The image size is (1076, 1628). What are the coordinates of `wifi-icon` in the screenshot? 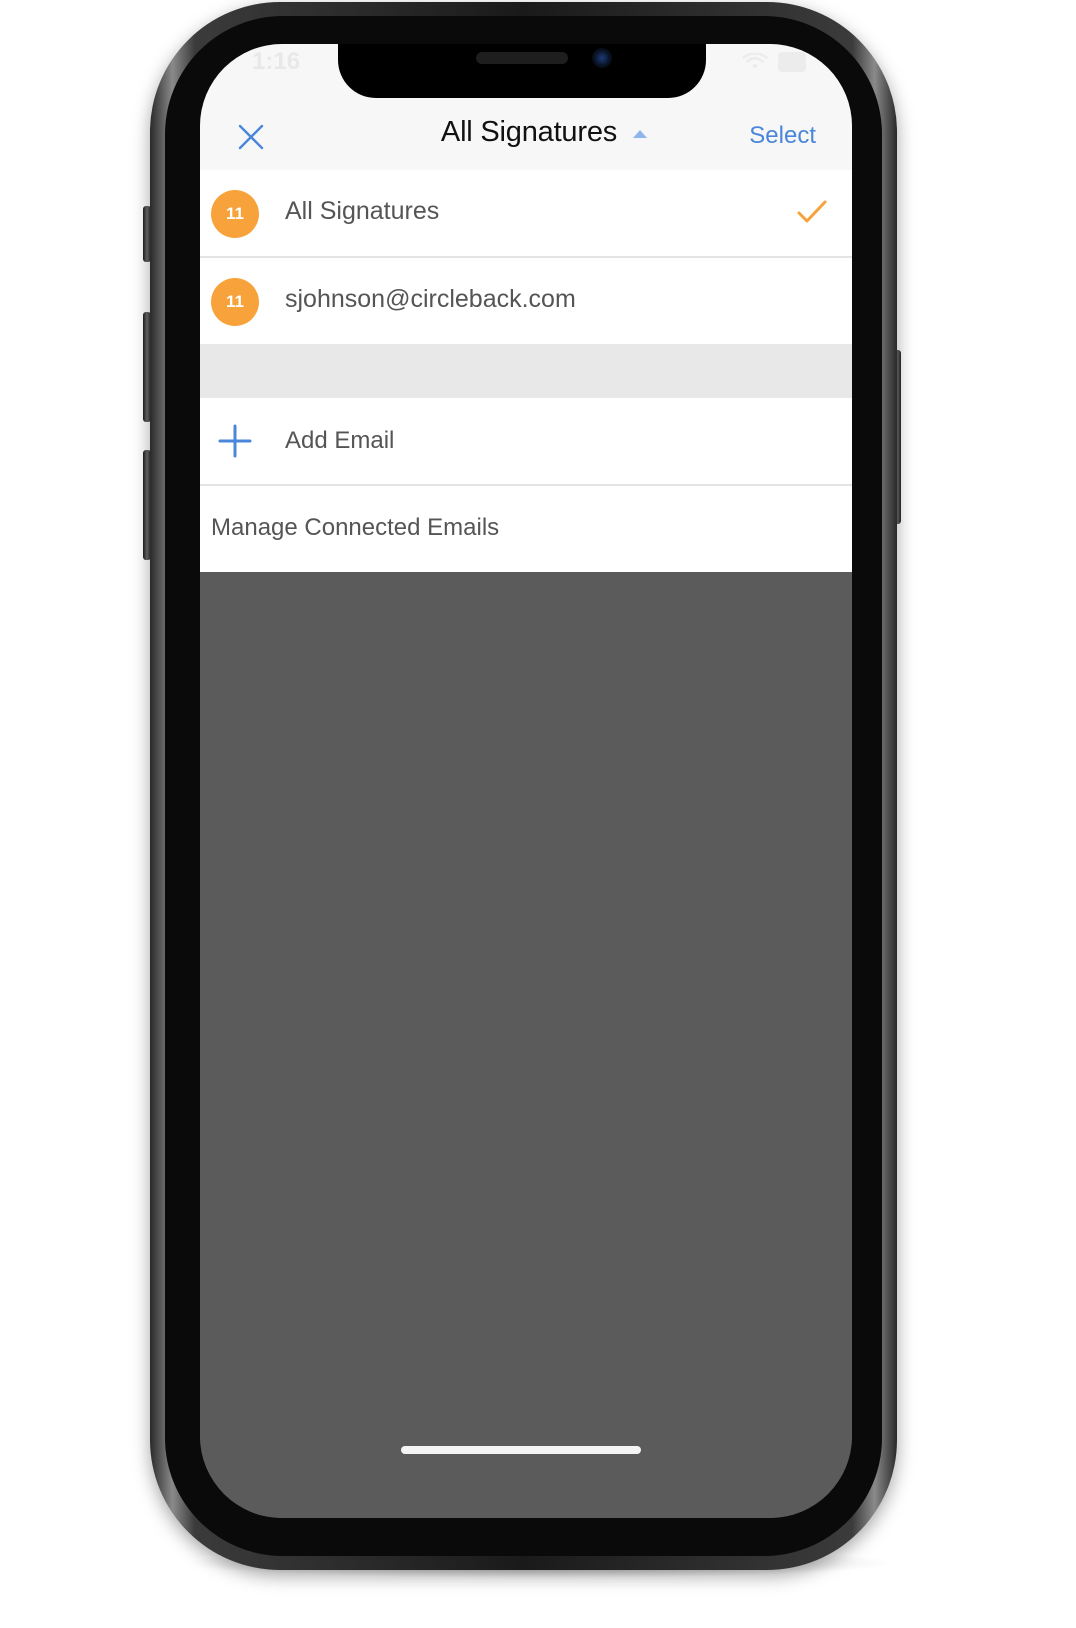 It's located at (755, 61).